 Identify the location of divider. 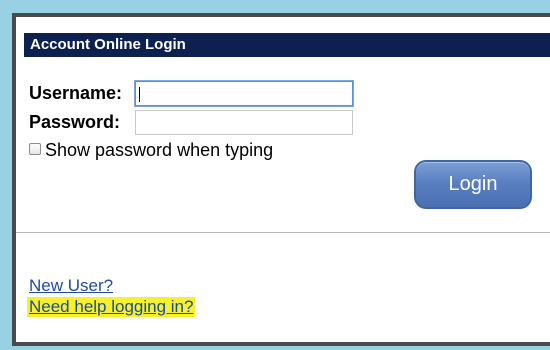
(283, 232).